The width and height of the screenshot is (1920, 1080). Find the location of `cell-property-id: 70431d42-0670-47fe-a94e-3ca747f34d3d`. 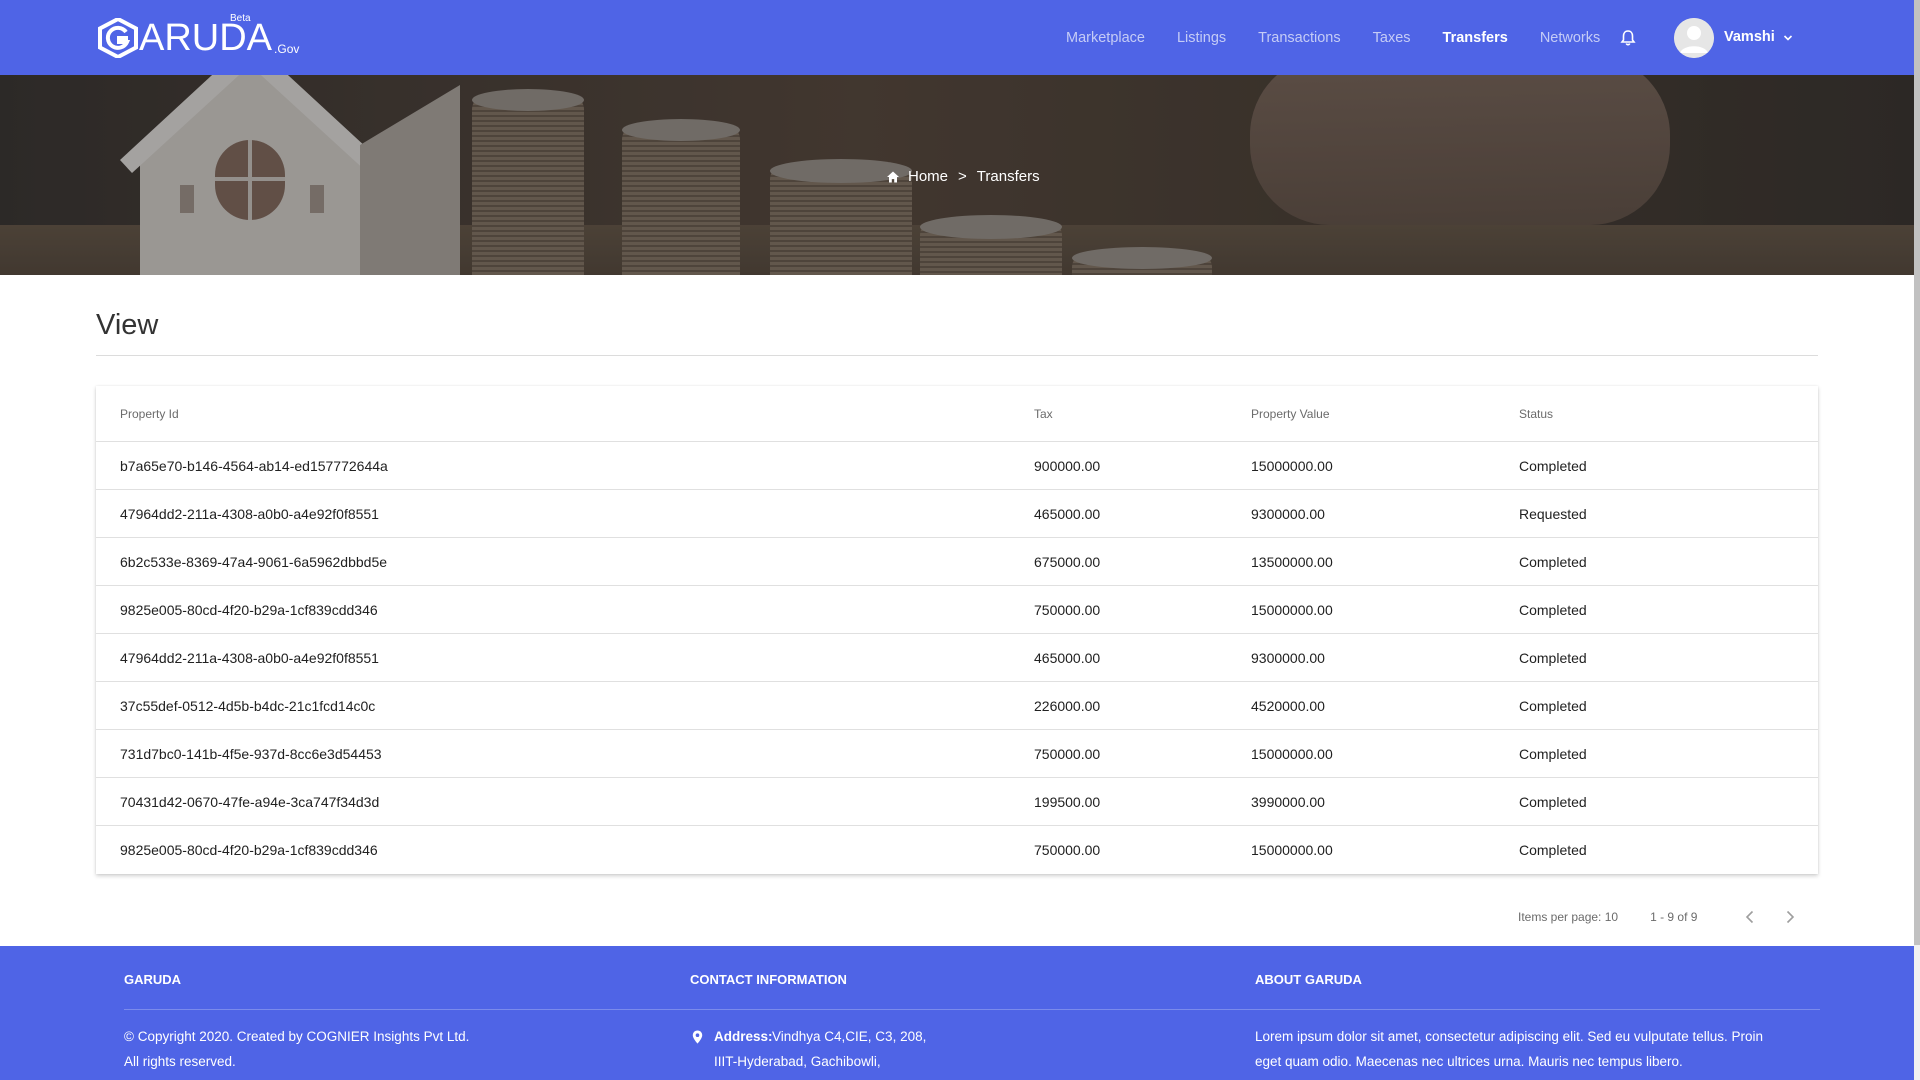

cell-property-id: 70431d42-0670-47fe-a94e-3ca747f34d3d is located at coordinates (250, 801).